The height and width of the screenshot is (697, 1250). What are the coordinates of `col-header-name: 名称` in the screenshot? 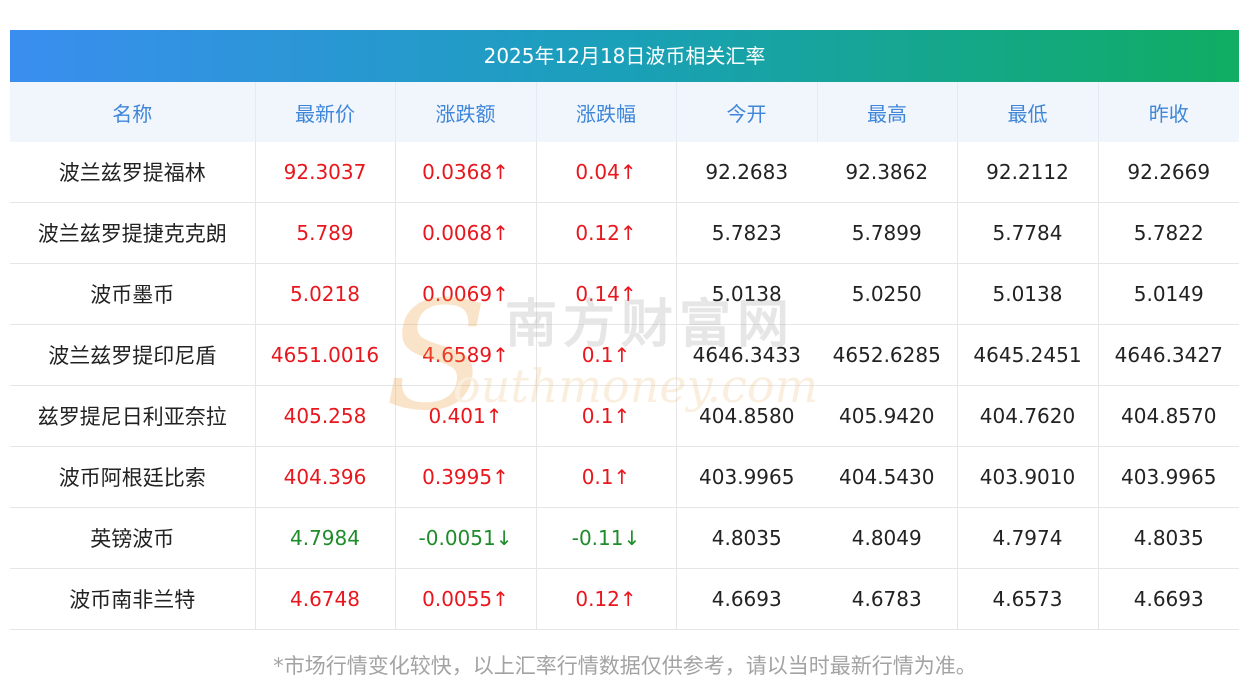 It's located at (133, 112).